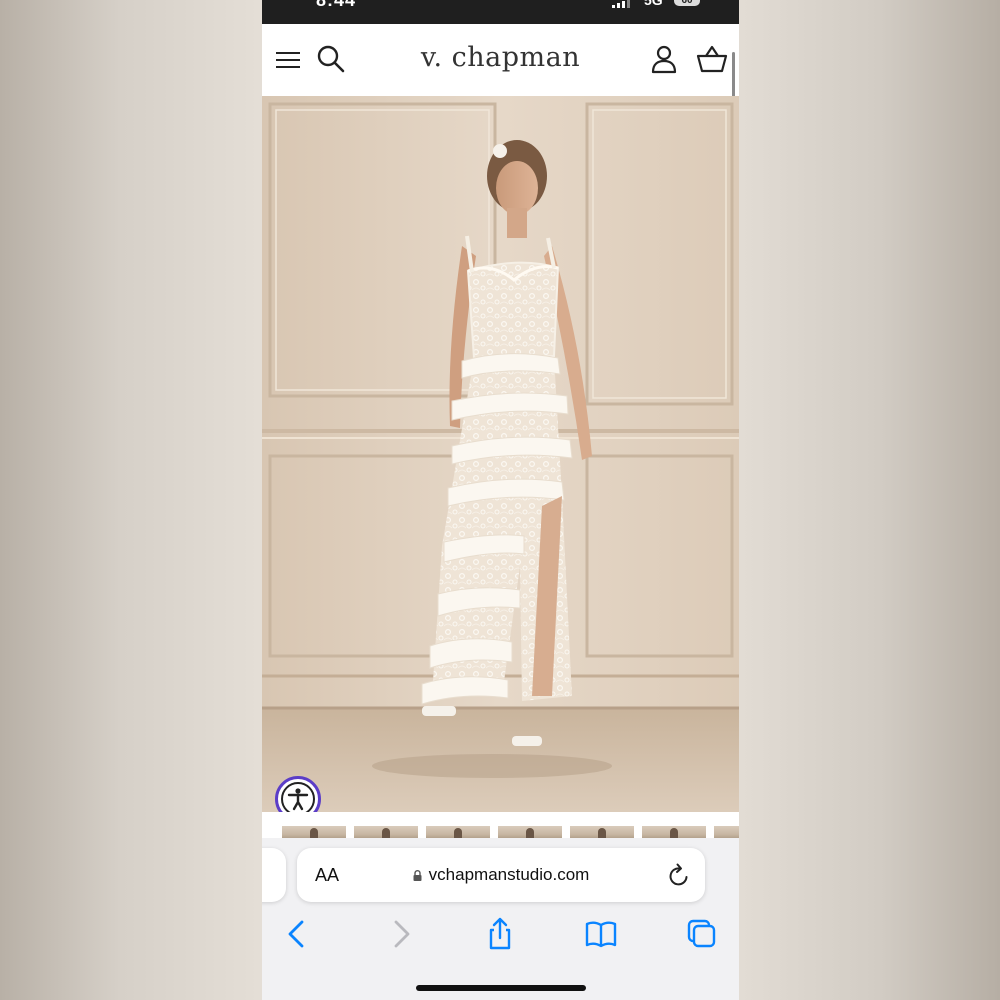  I want to click on network-label: 5G, so click(653, 4).